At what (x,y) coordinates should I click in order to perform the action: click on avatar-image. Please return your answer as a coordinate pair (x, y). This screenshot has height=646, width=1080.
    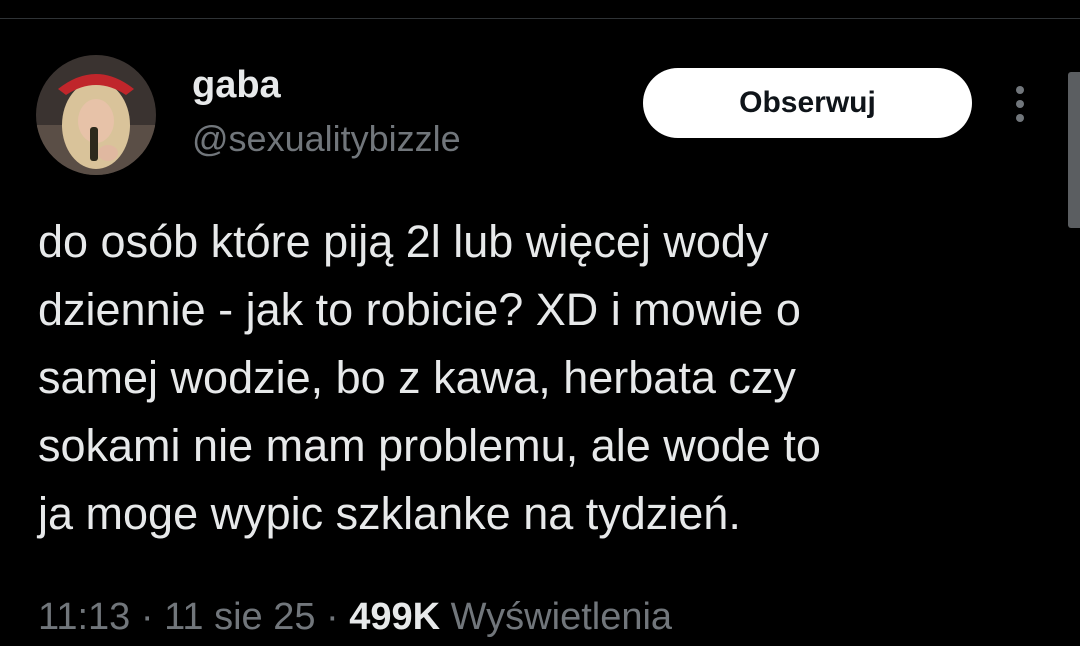
    Looking at the image, I should click on (96, 115).